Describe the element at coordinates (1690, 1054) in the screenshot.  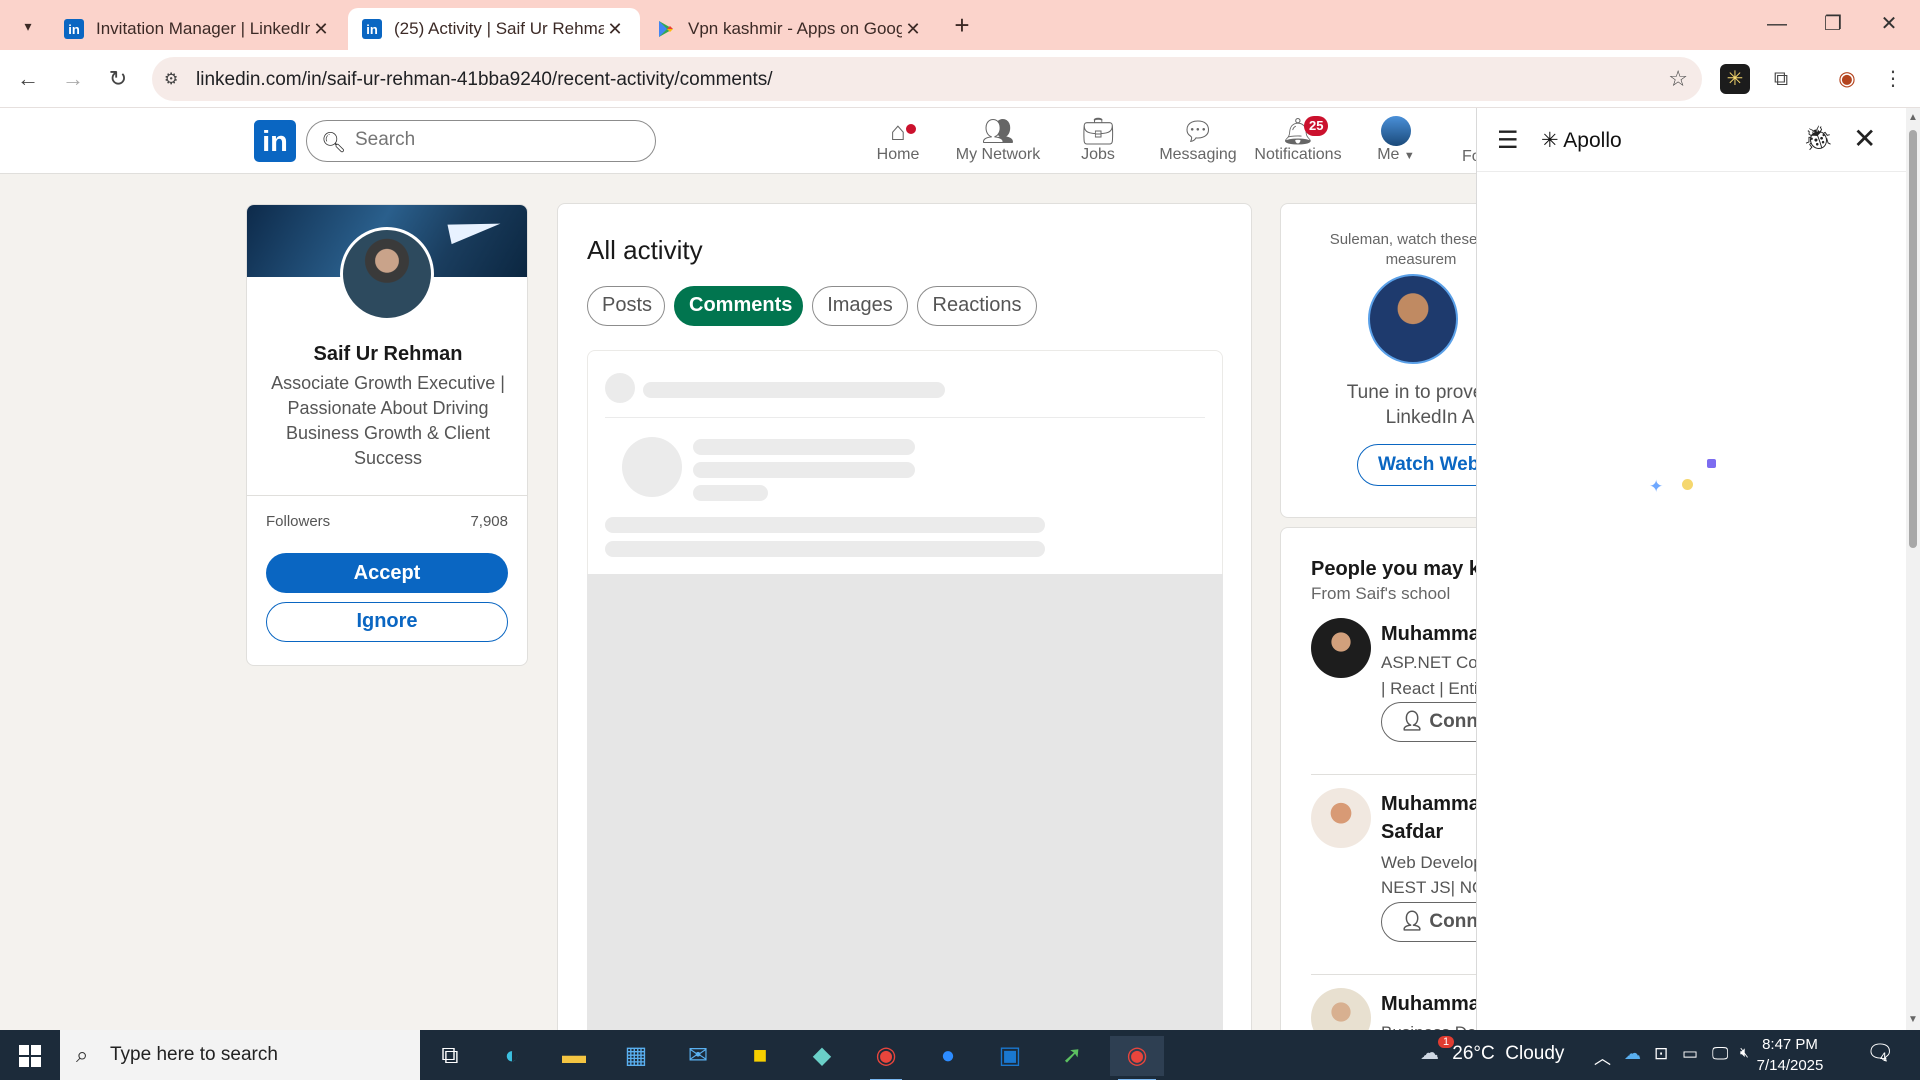
I see `battery-icon: ▭` at that location.